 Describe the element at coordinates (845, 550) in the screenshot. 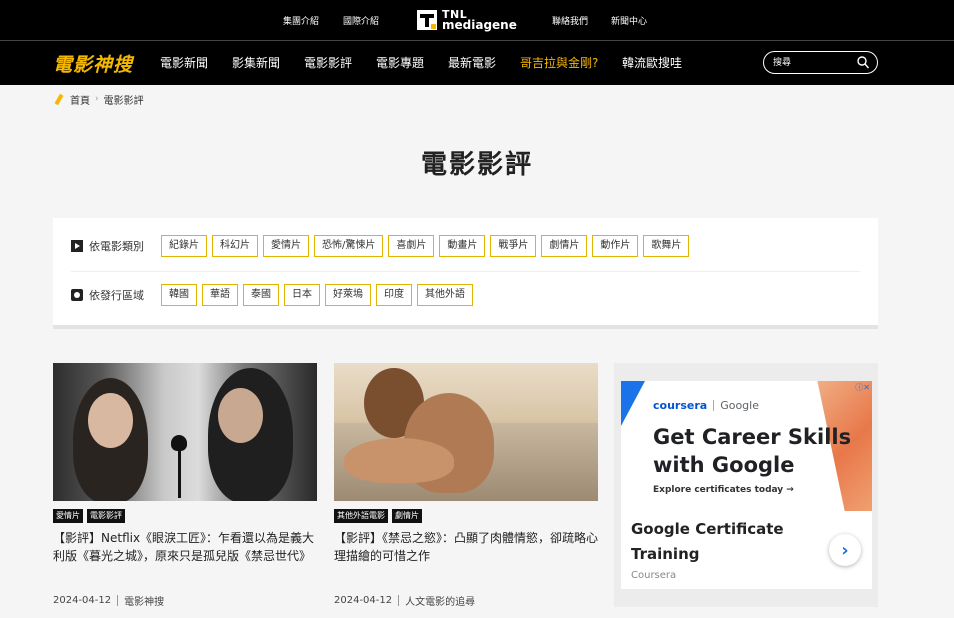

I see `chevron-right-icon: ›` at that location.